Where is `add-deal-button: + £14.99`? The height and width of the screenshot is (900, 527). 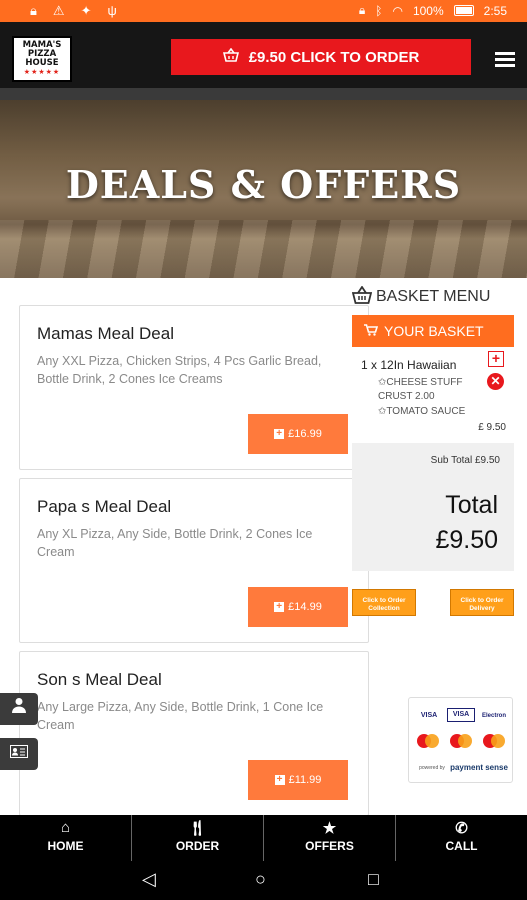 add-deal-button: + £14.99 is located at coordinates (298, 607).